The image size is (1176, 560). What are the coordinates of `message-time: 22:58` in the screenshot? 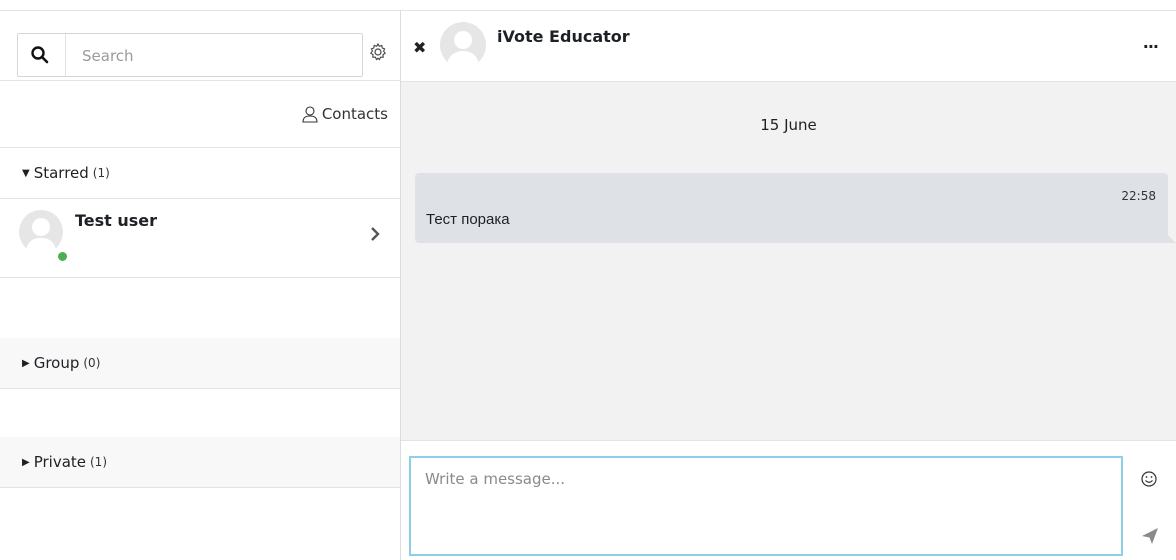 It's located at (1138, 196).